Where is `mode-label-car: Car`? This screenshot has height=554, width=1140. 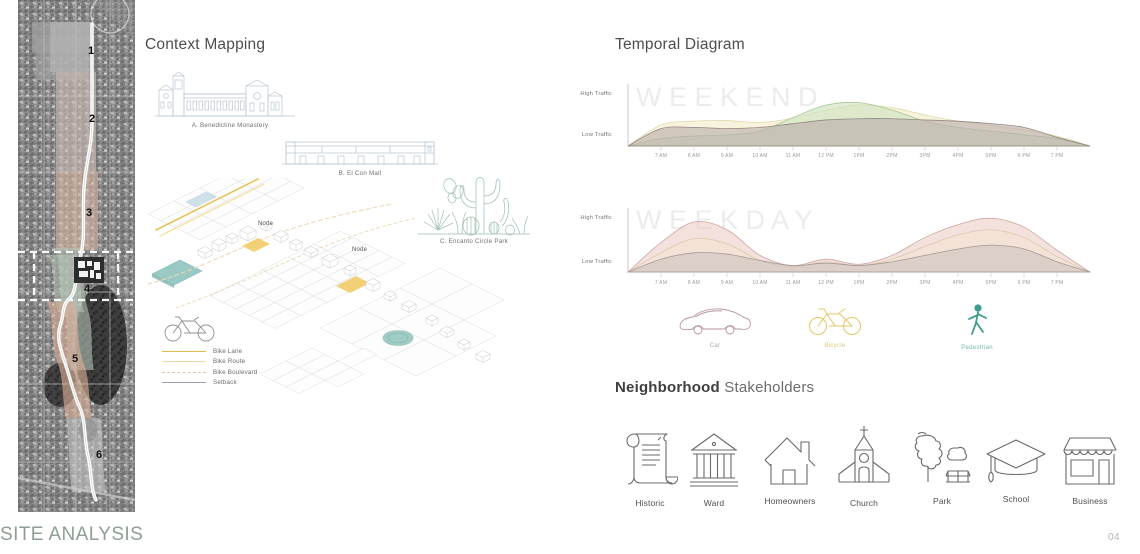 mode-label-car: Car is located at coordinates (715, 346).